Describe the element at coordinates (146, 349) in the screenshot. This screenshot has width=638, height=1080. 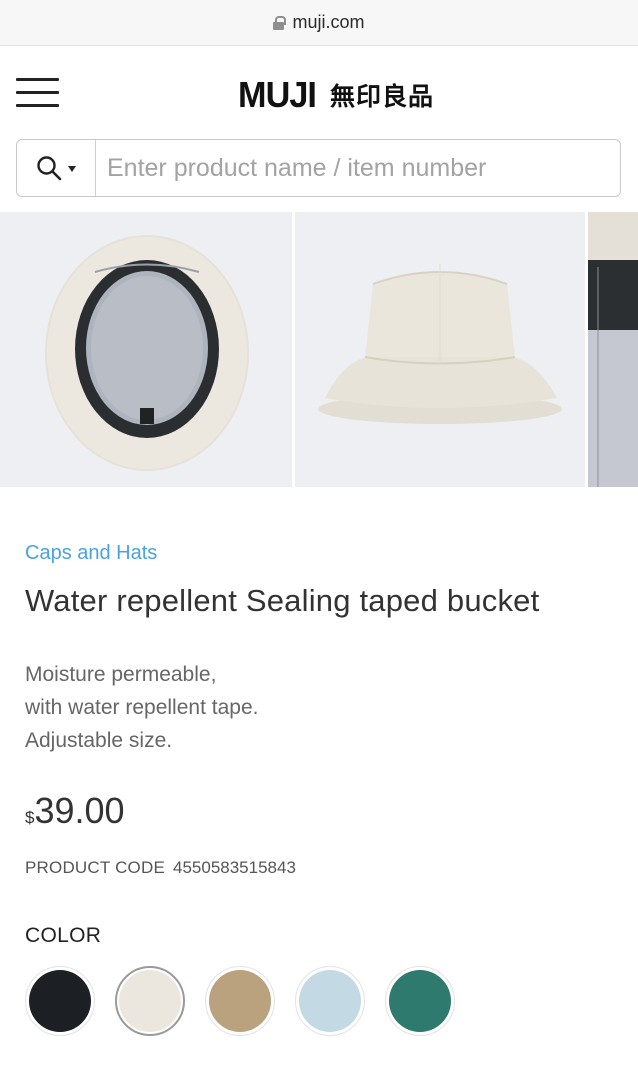
I see `product-image-top-view` at that location.